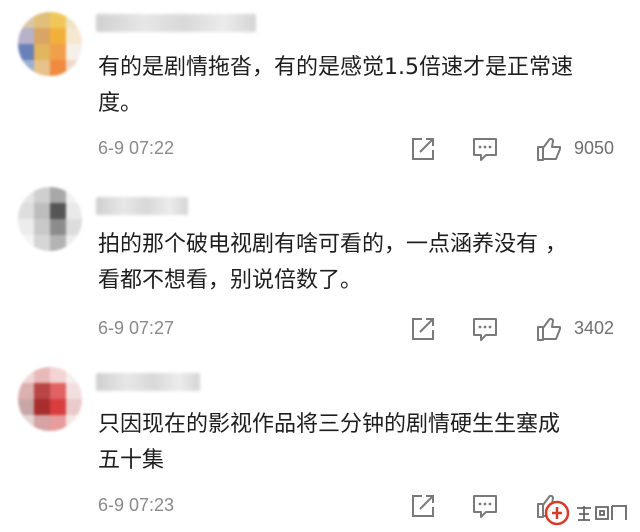  I want to click on comment-time: 6-9 07:22, so click(136, 148).